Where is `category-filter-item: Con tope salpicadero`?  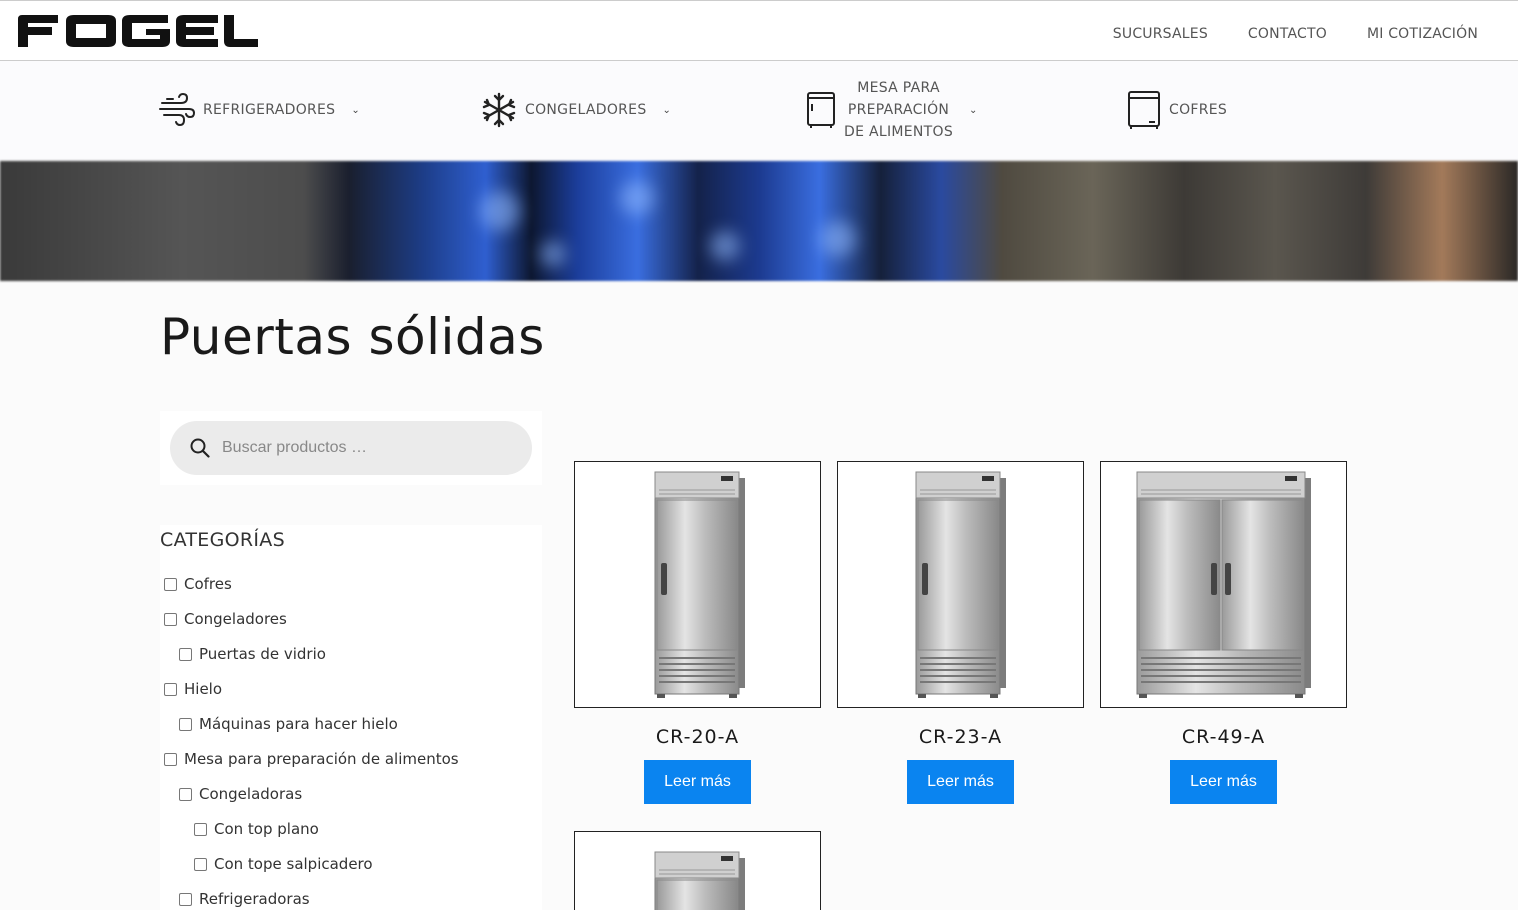
category-filter-item: Con tope salpicadero is located at coordinates (283, 864).